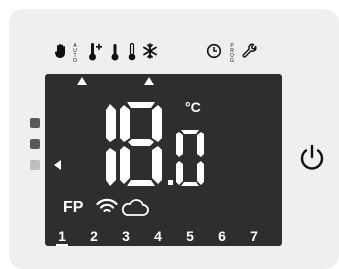  Describe the element at coordinates (165, 238) in the screenshot. I see `weekday-row: 1 2 3 4 5 6 7` at that location.